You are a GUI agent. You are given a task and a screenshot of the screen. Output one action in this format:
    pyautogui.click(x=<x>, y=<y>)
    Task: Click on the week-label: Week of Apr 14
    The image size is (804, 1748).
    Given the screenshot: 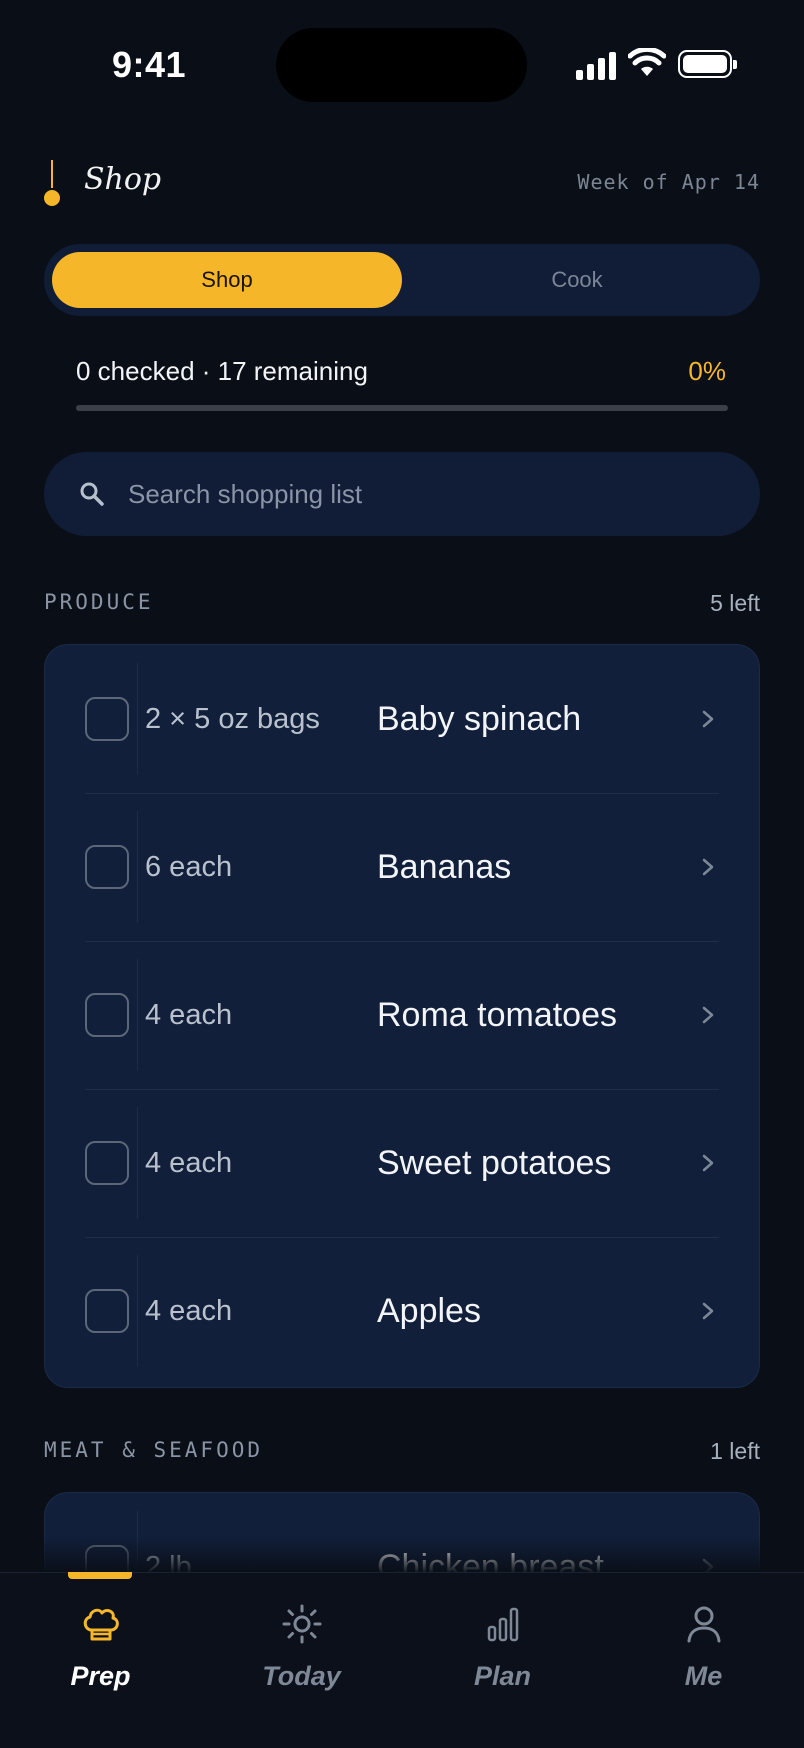 What is the action you would take?
    pyautogui.click(x=668, y=182)
    